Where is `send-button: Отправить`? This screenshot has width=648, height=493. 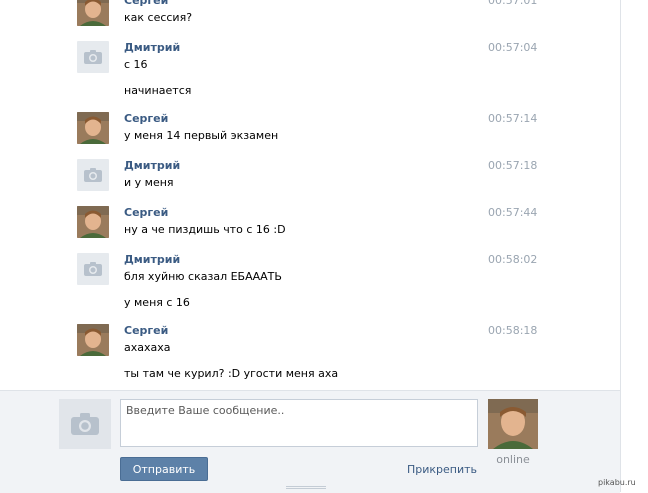 send-button: Отправить is located at coordinates (164, 469).